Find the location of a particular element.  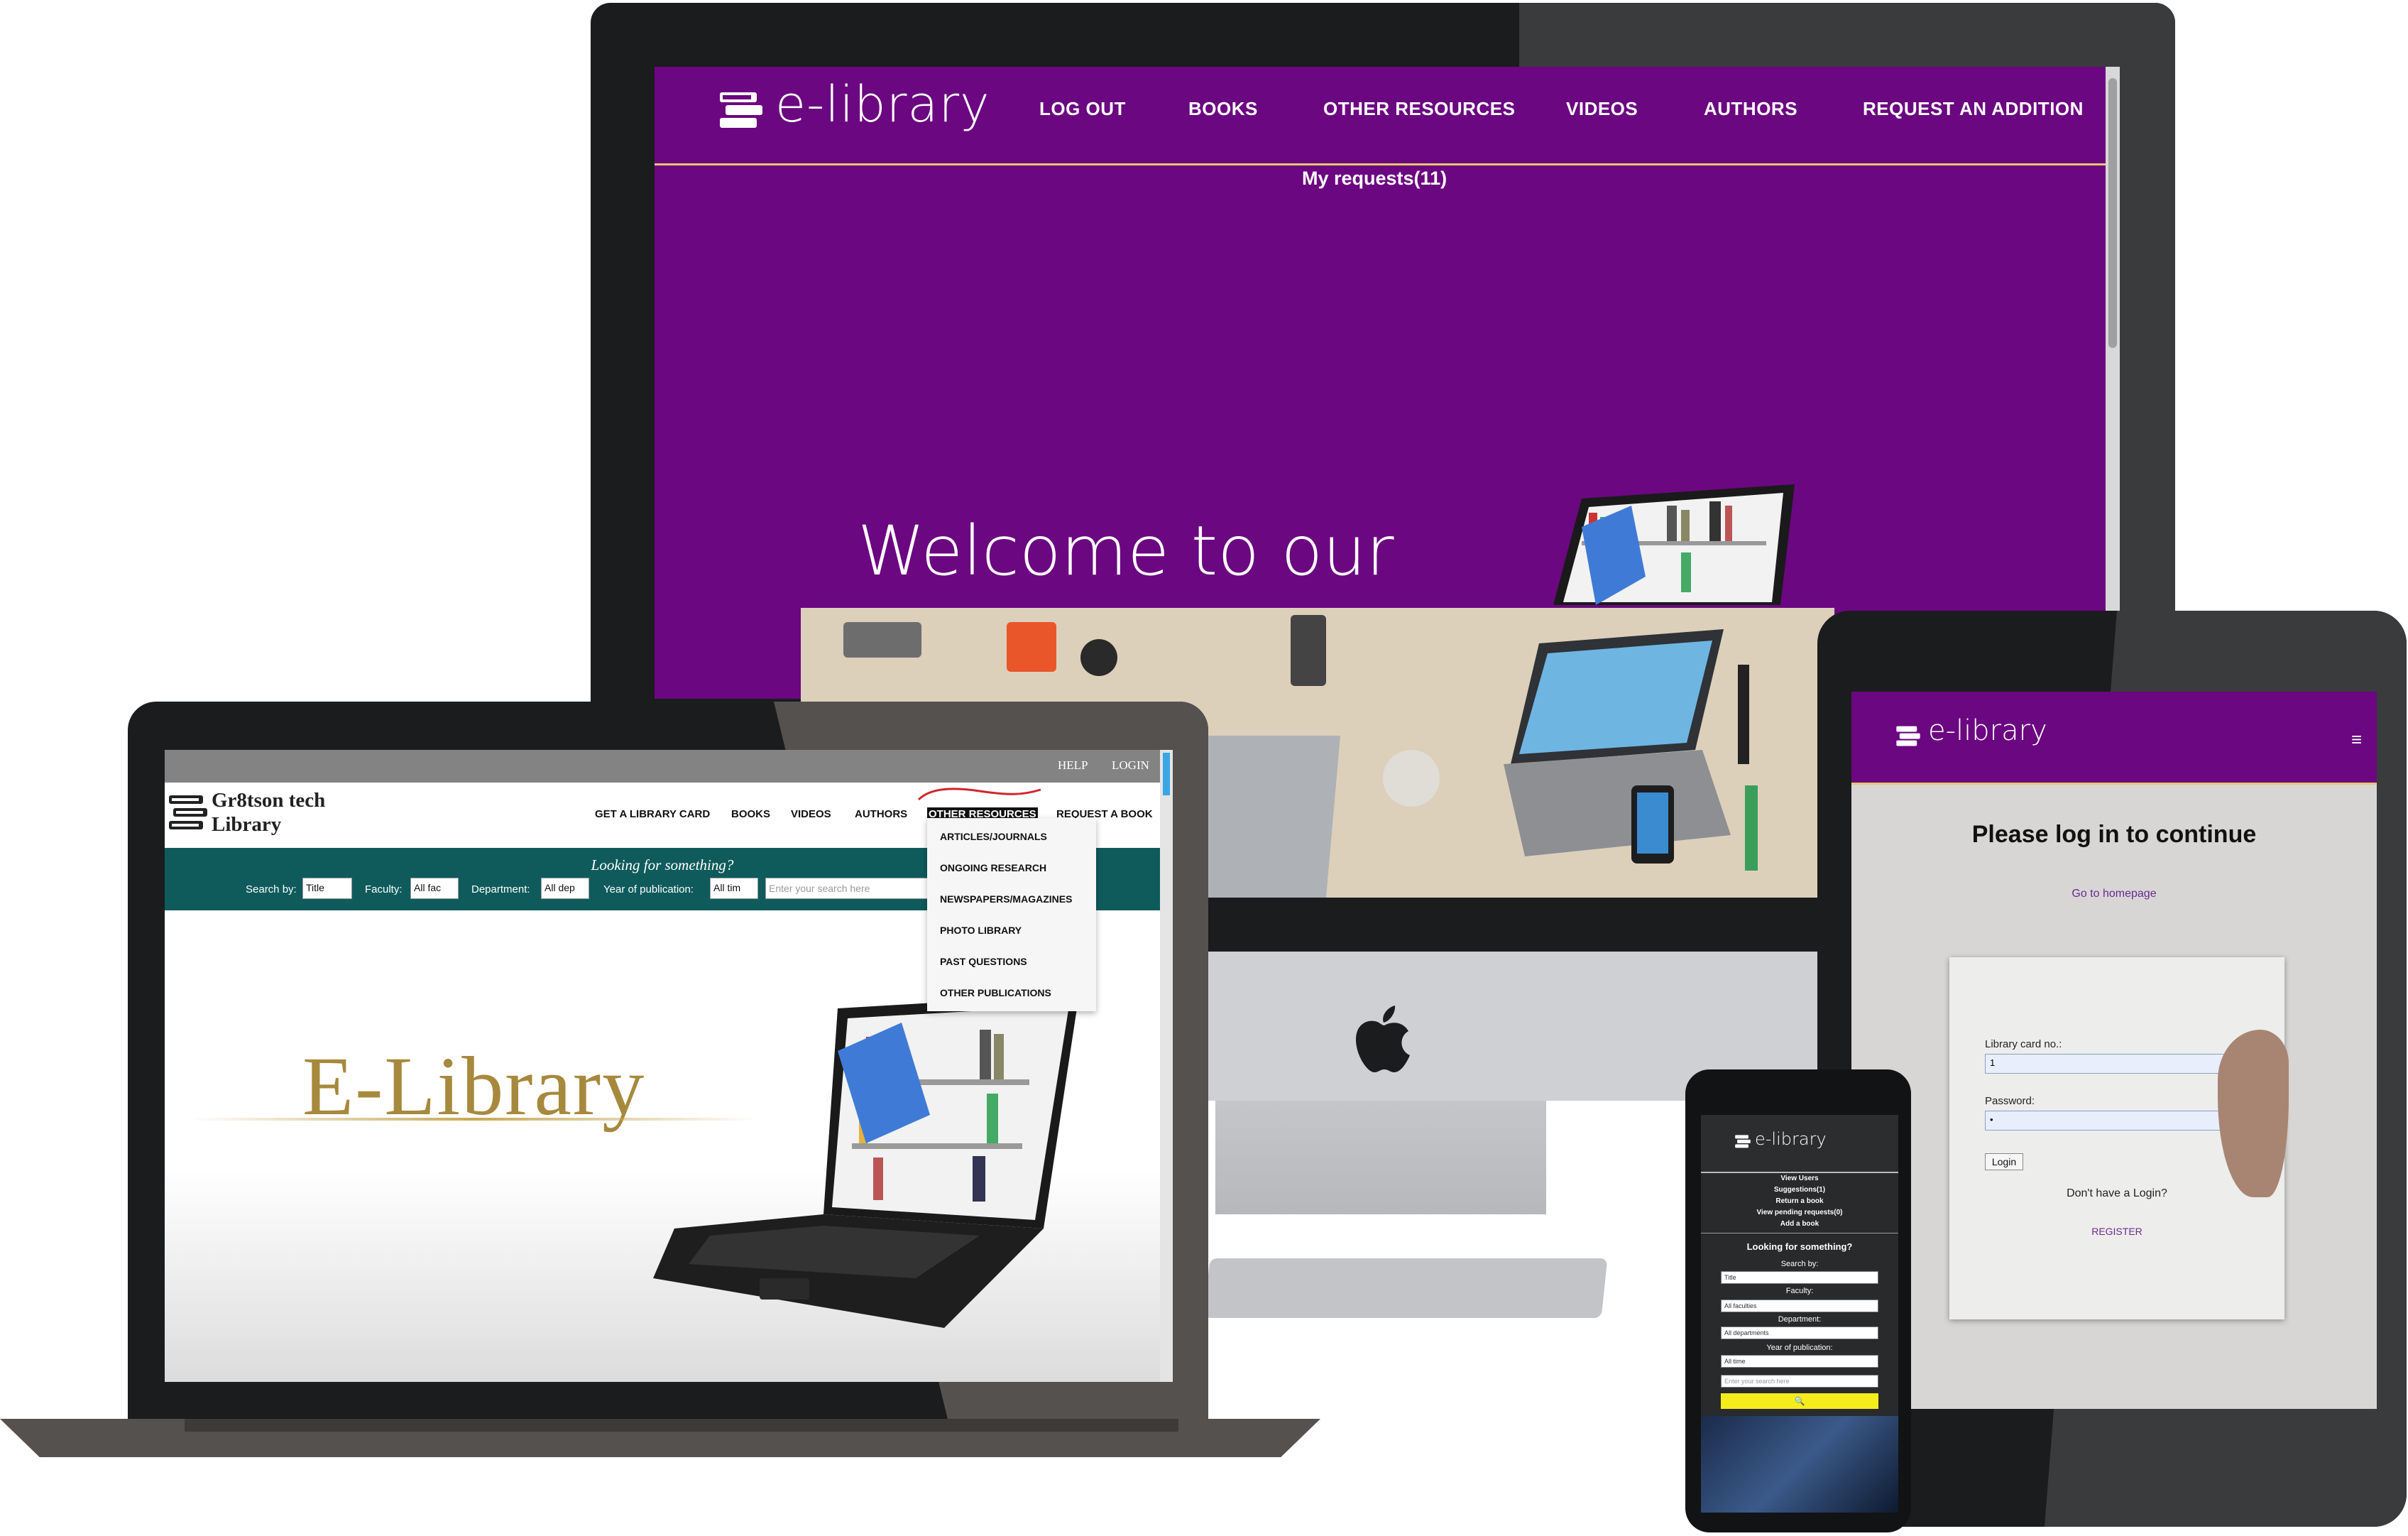

tablet-header-underline is located at coordinates (2114, 784).